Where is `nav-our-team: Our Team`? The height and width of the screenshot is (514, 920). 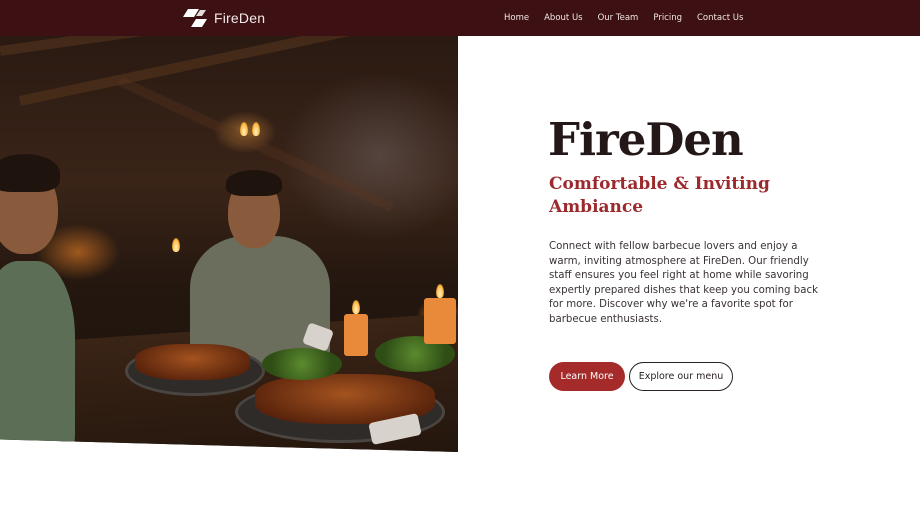
nav-our-team: Our Team is located at coordinates (618, 18).